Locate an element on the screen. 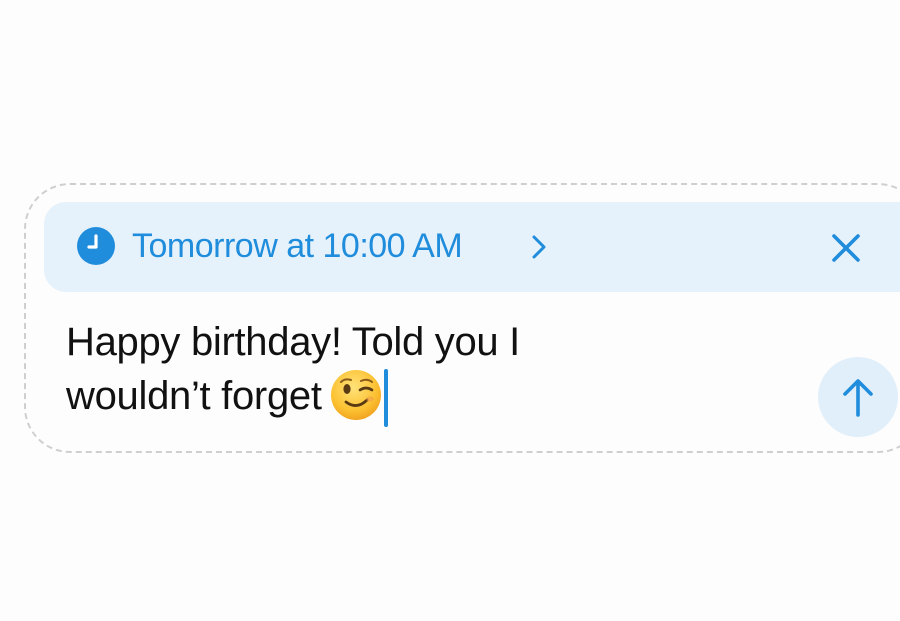 Image resolution: width=900 pixels, height=621 pixels. send-button is located at coordinates (858, 397).